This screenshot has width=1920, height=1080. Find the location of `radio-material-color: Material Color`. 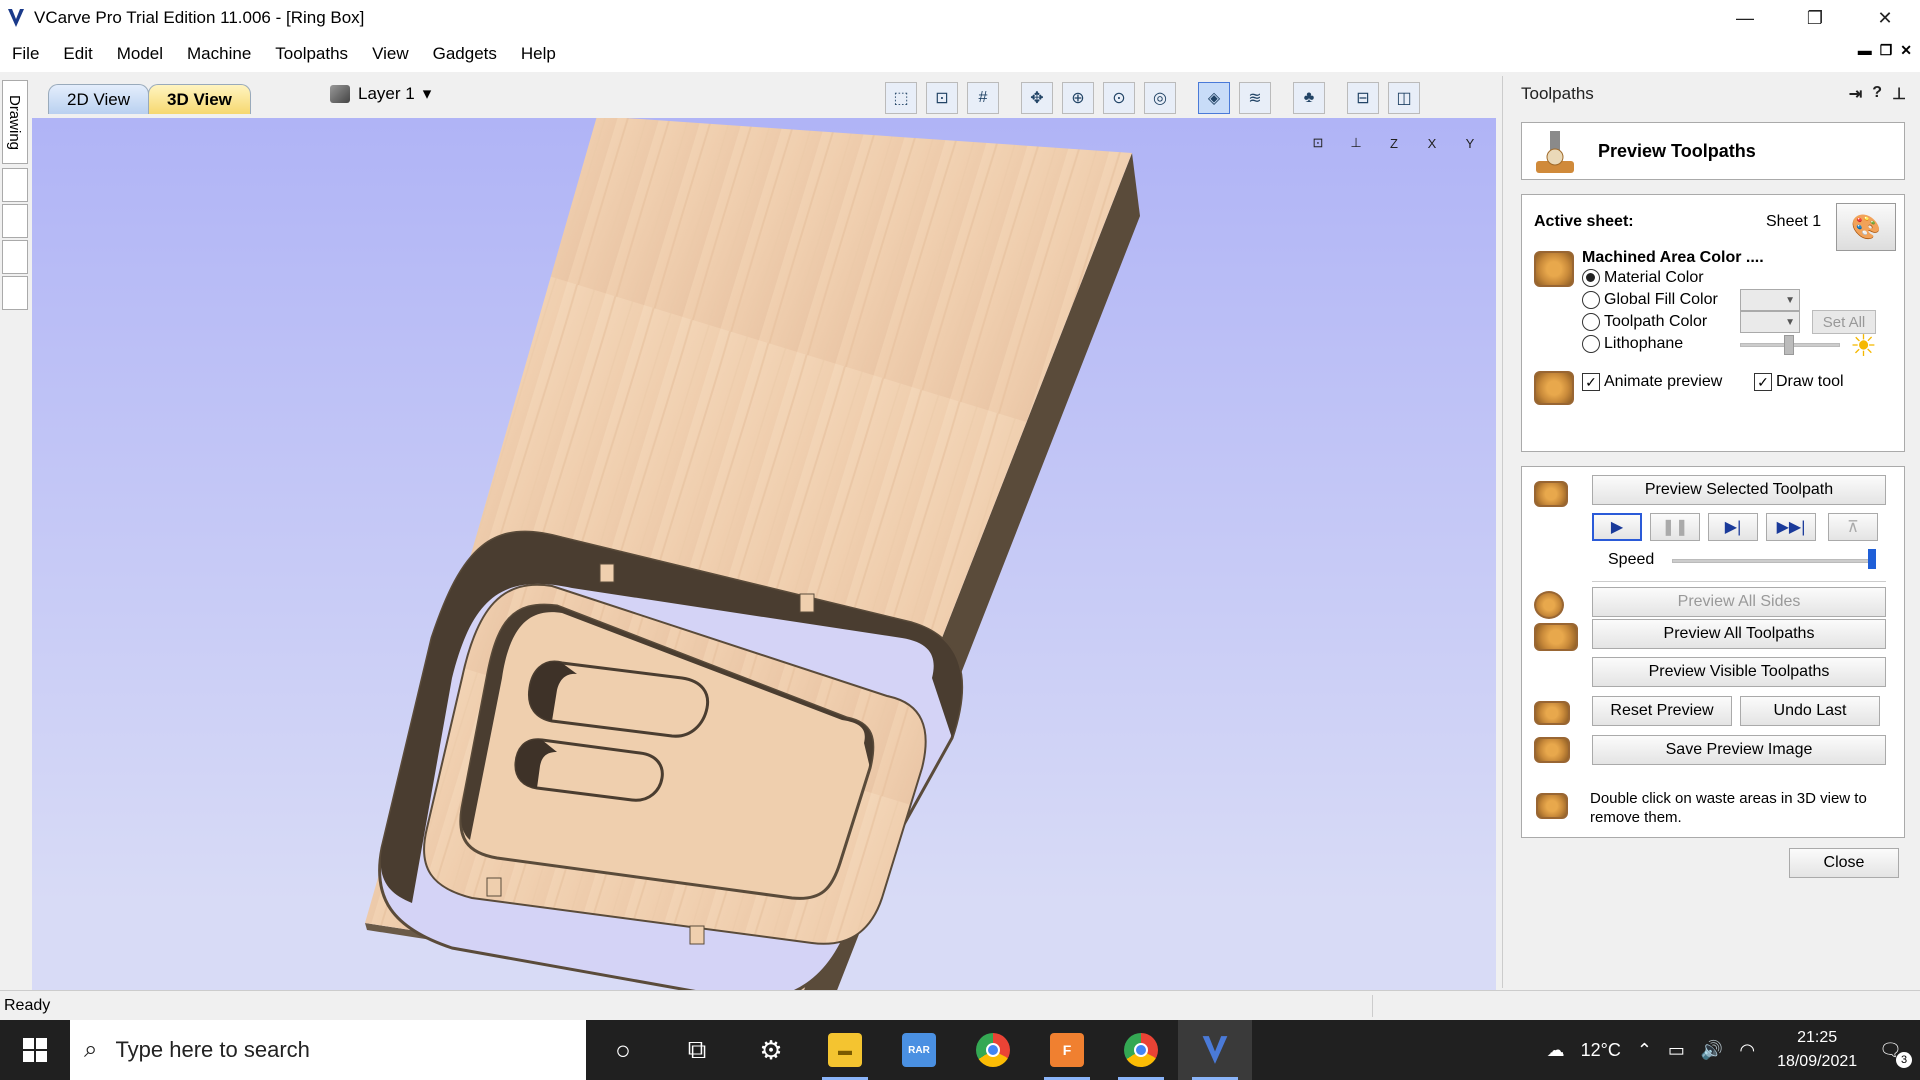

radio-material-color: Material Color is located at coordinates (1643, 278).